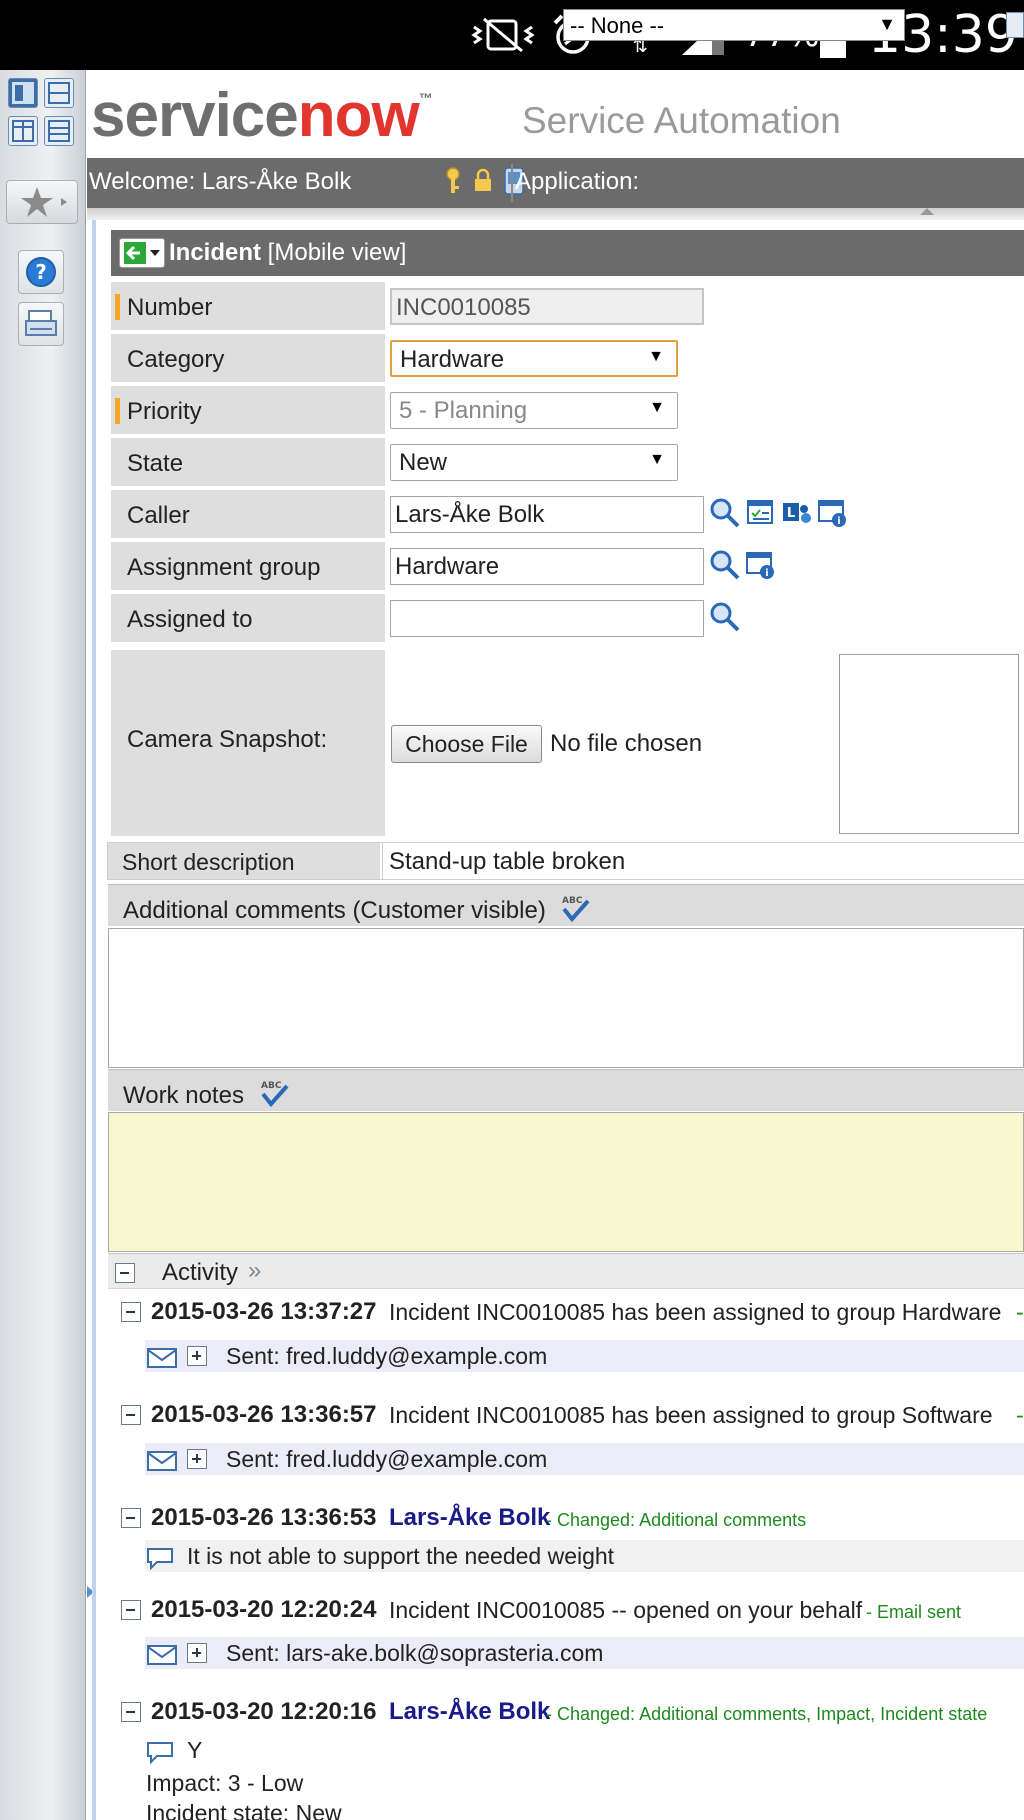 The image size is (1024, 1820). I want to click on activity-header: Activity », so click(566, 1271).